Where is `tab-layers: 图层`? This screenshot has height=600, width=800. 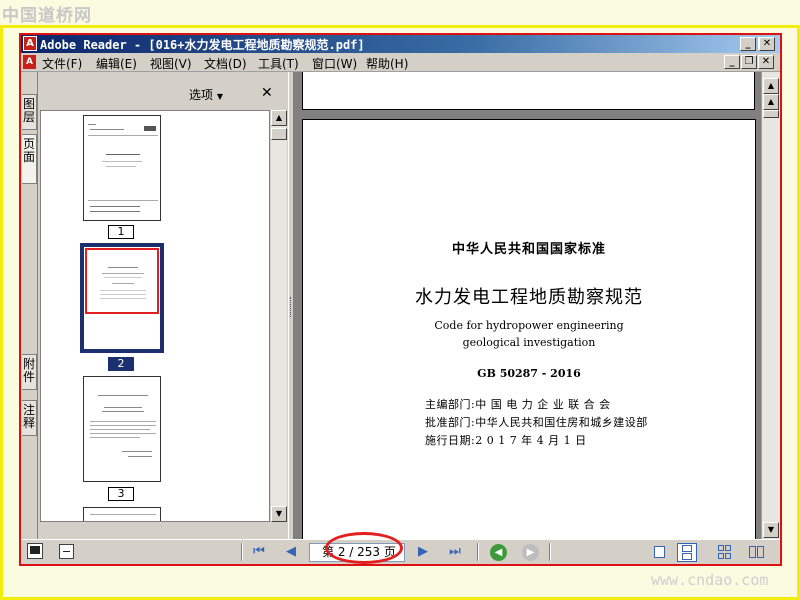 tab-layers: 图层 is located at coordinates (29, 112).